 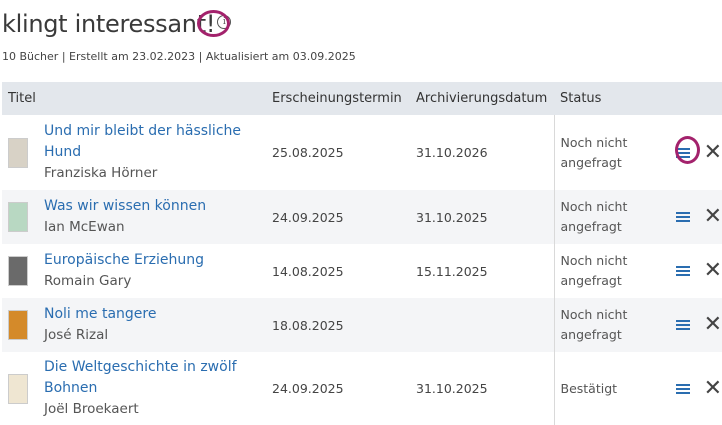 What do you see at coordinates (155, 260) in the screenshot?
I see `book-title-link: Europäische Erziehung` at bounding box center [155, 260].